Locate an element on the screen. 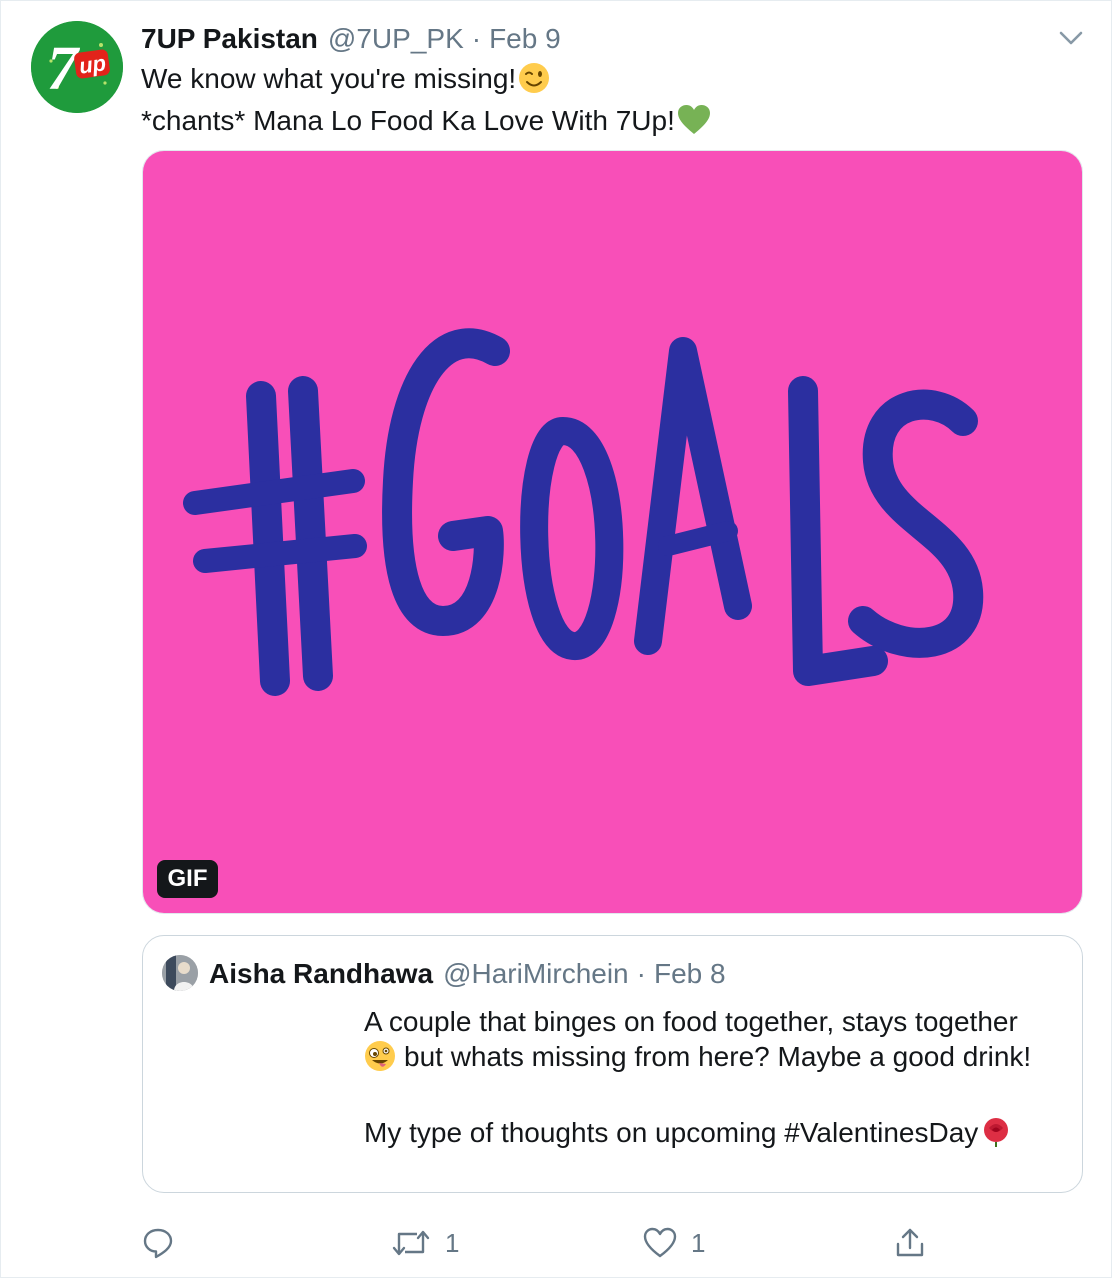 The height and width of the screenshot is (1280, 1114). tweet-header: 7UP Pakistan @7UP_PK · Feb 9 is located at coordinates (351, 39).